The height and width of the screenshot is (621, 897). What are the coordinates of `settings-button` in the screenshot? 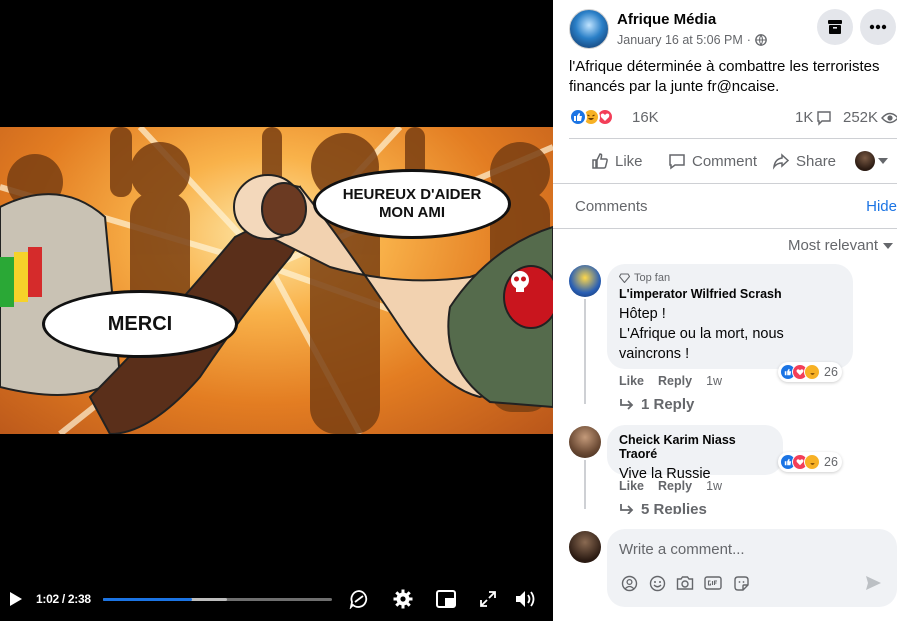 It's located at (403, 599).